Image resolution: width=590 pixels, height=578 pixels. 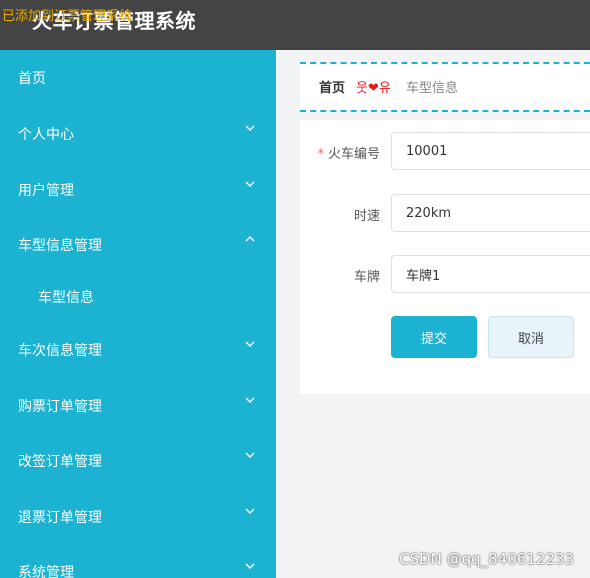 What do you see at coordinates (432, 88) in the screenshot?
I see `breadcrumb-current: 车型信息` at bounding box center [432, 88].